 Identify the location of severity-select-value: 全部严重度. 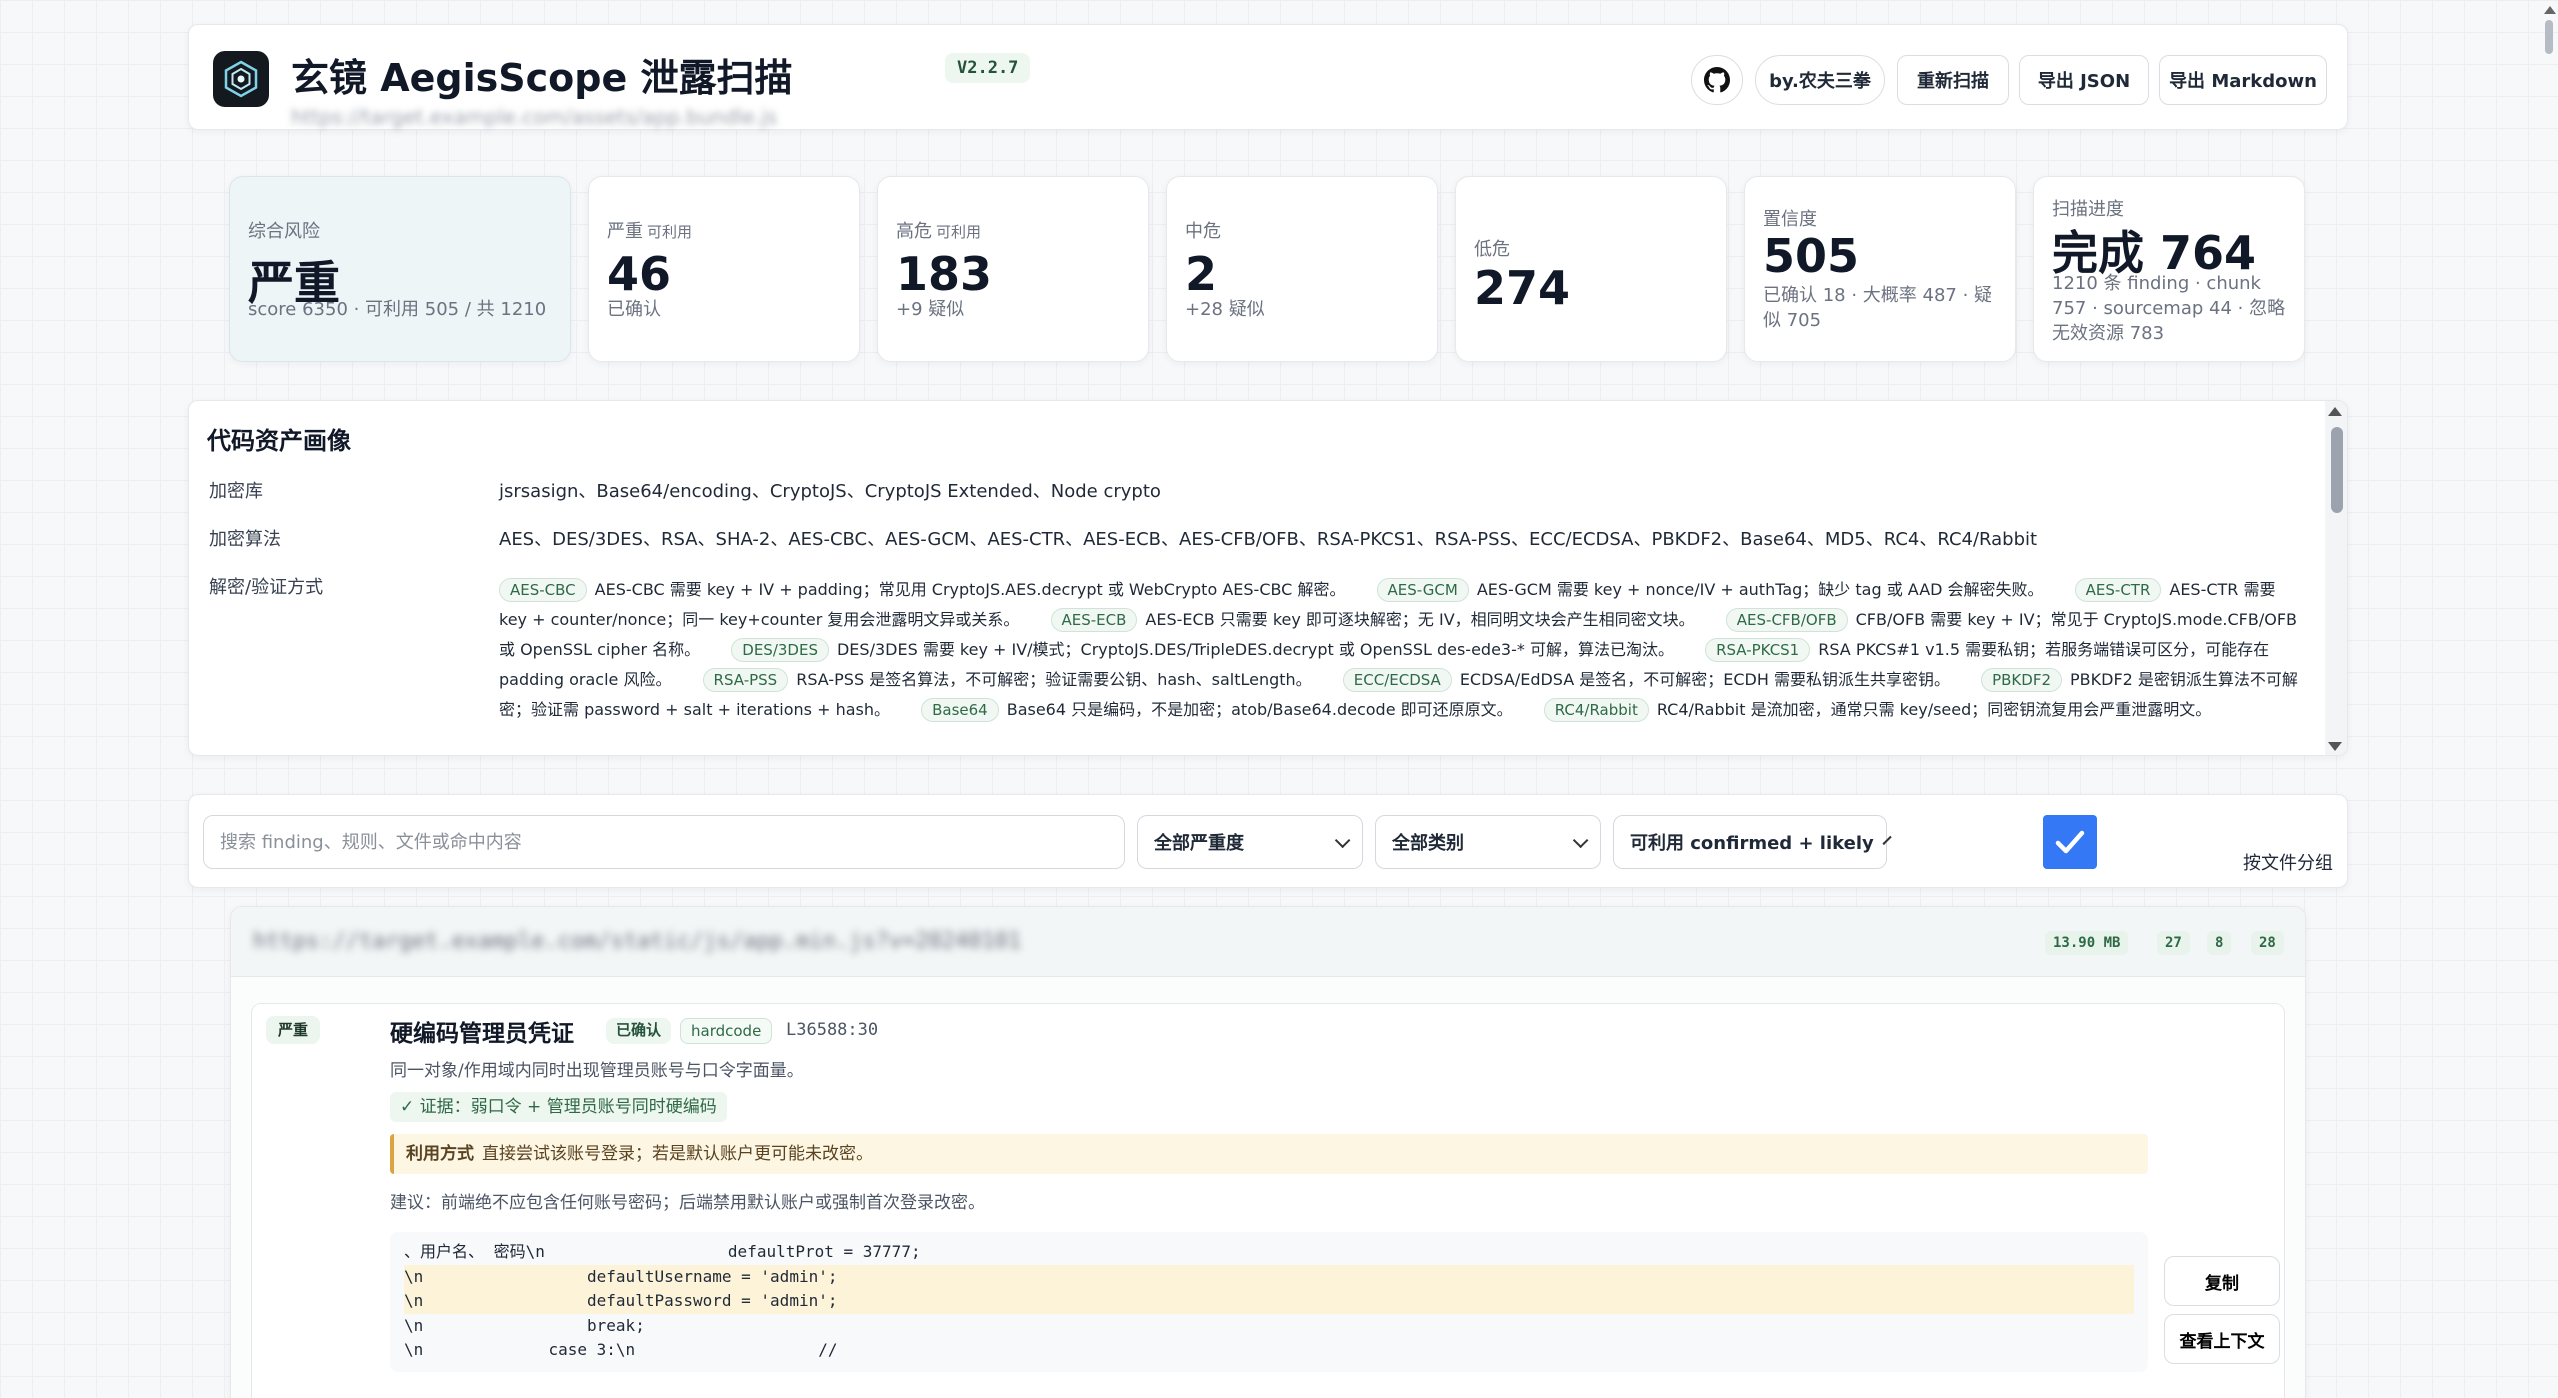
(1199, 843).